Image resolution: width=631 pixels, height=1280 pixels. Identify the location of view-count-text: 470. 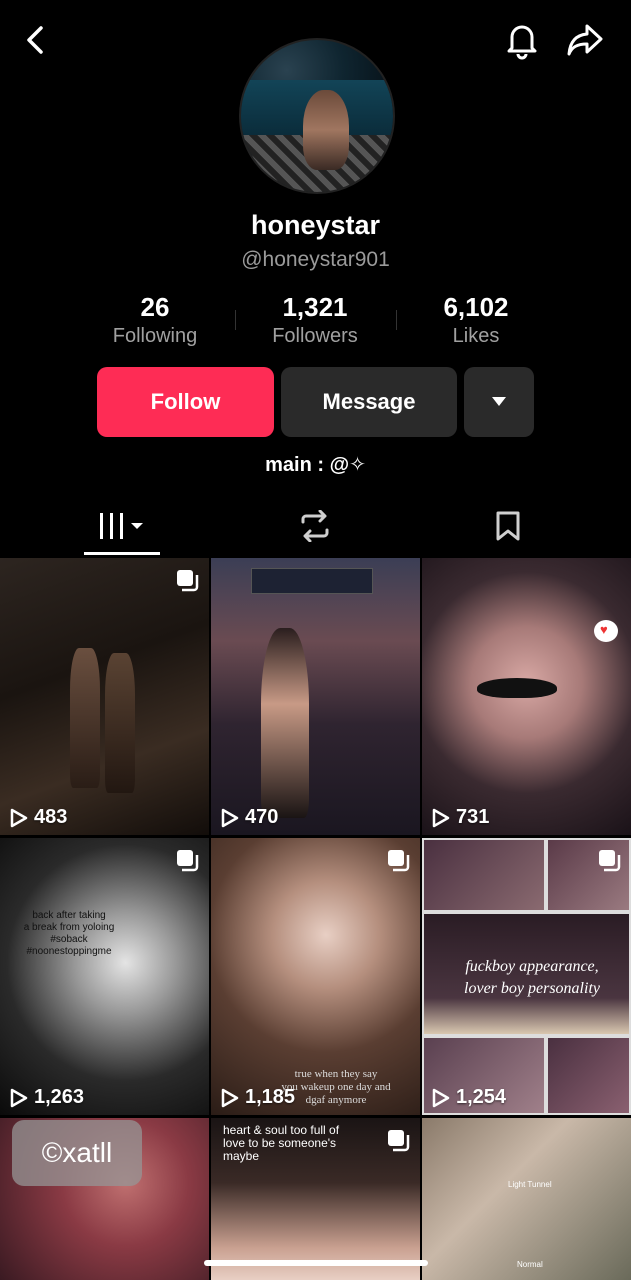
(262, 817).